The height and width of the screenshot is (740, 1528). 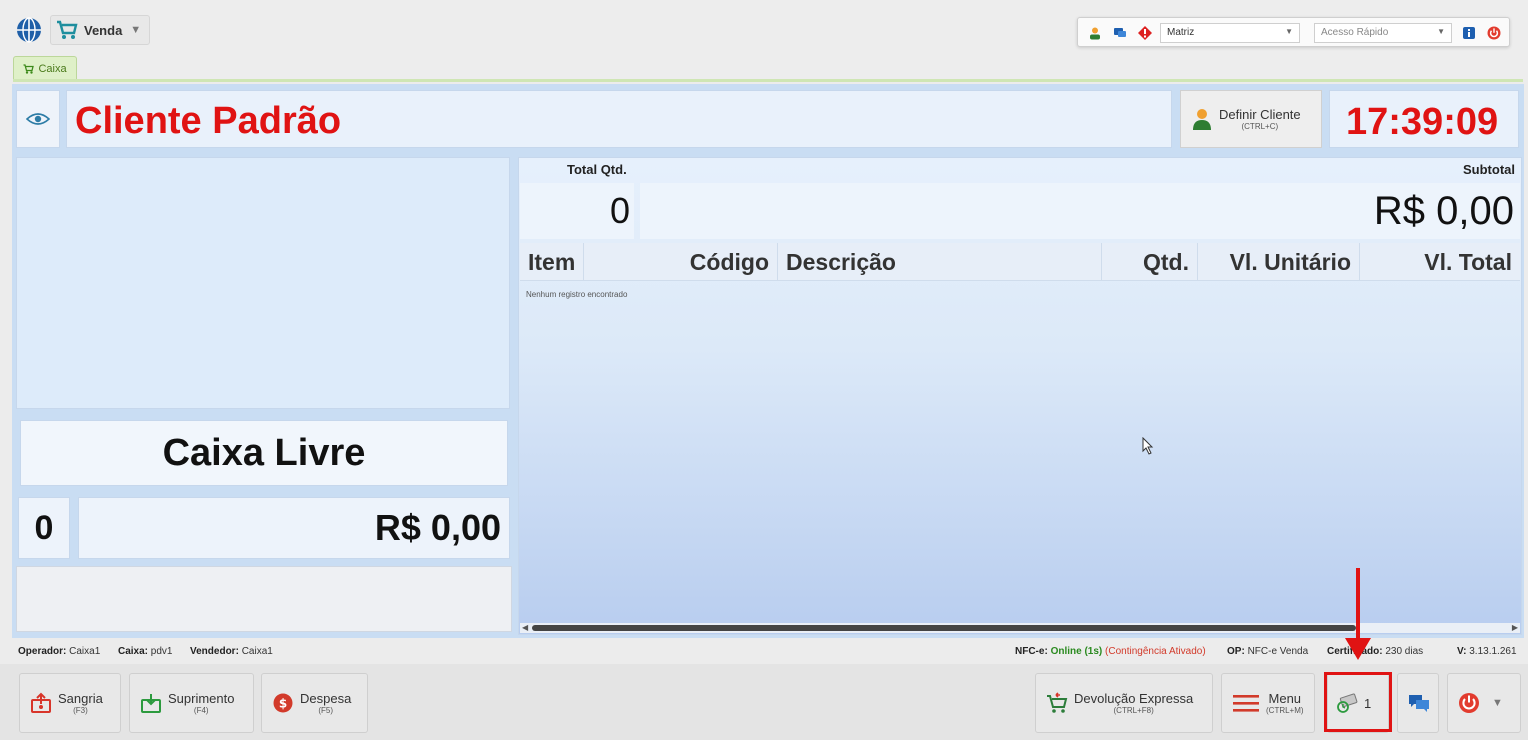 What do you see at coordinates (1358, 702) in the screenshot?
I see `highlight-box` at bounding box center [1358, 702].